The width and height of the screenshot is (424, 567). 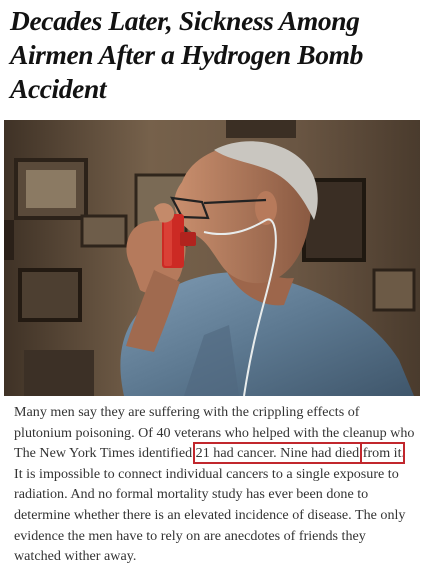 What do you see at coordinates (382, 453) in the screenshot?
I see `highlighted-text-from-it: from it` at bounding box center [382, 453].